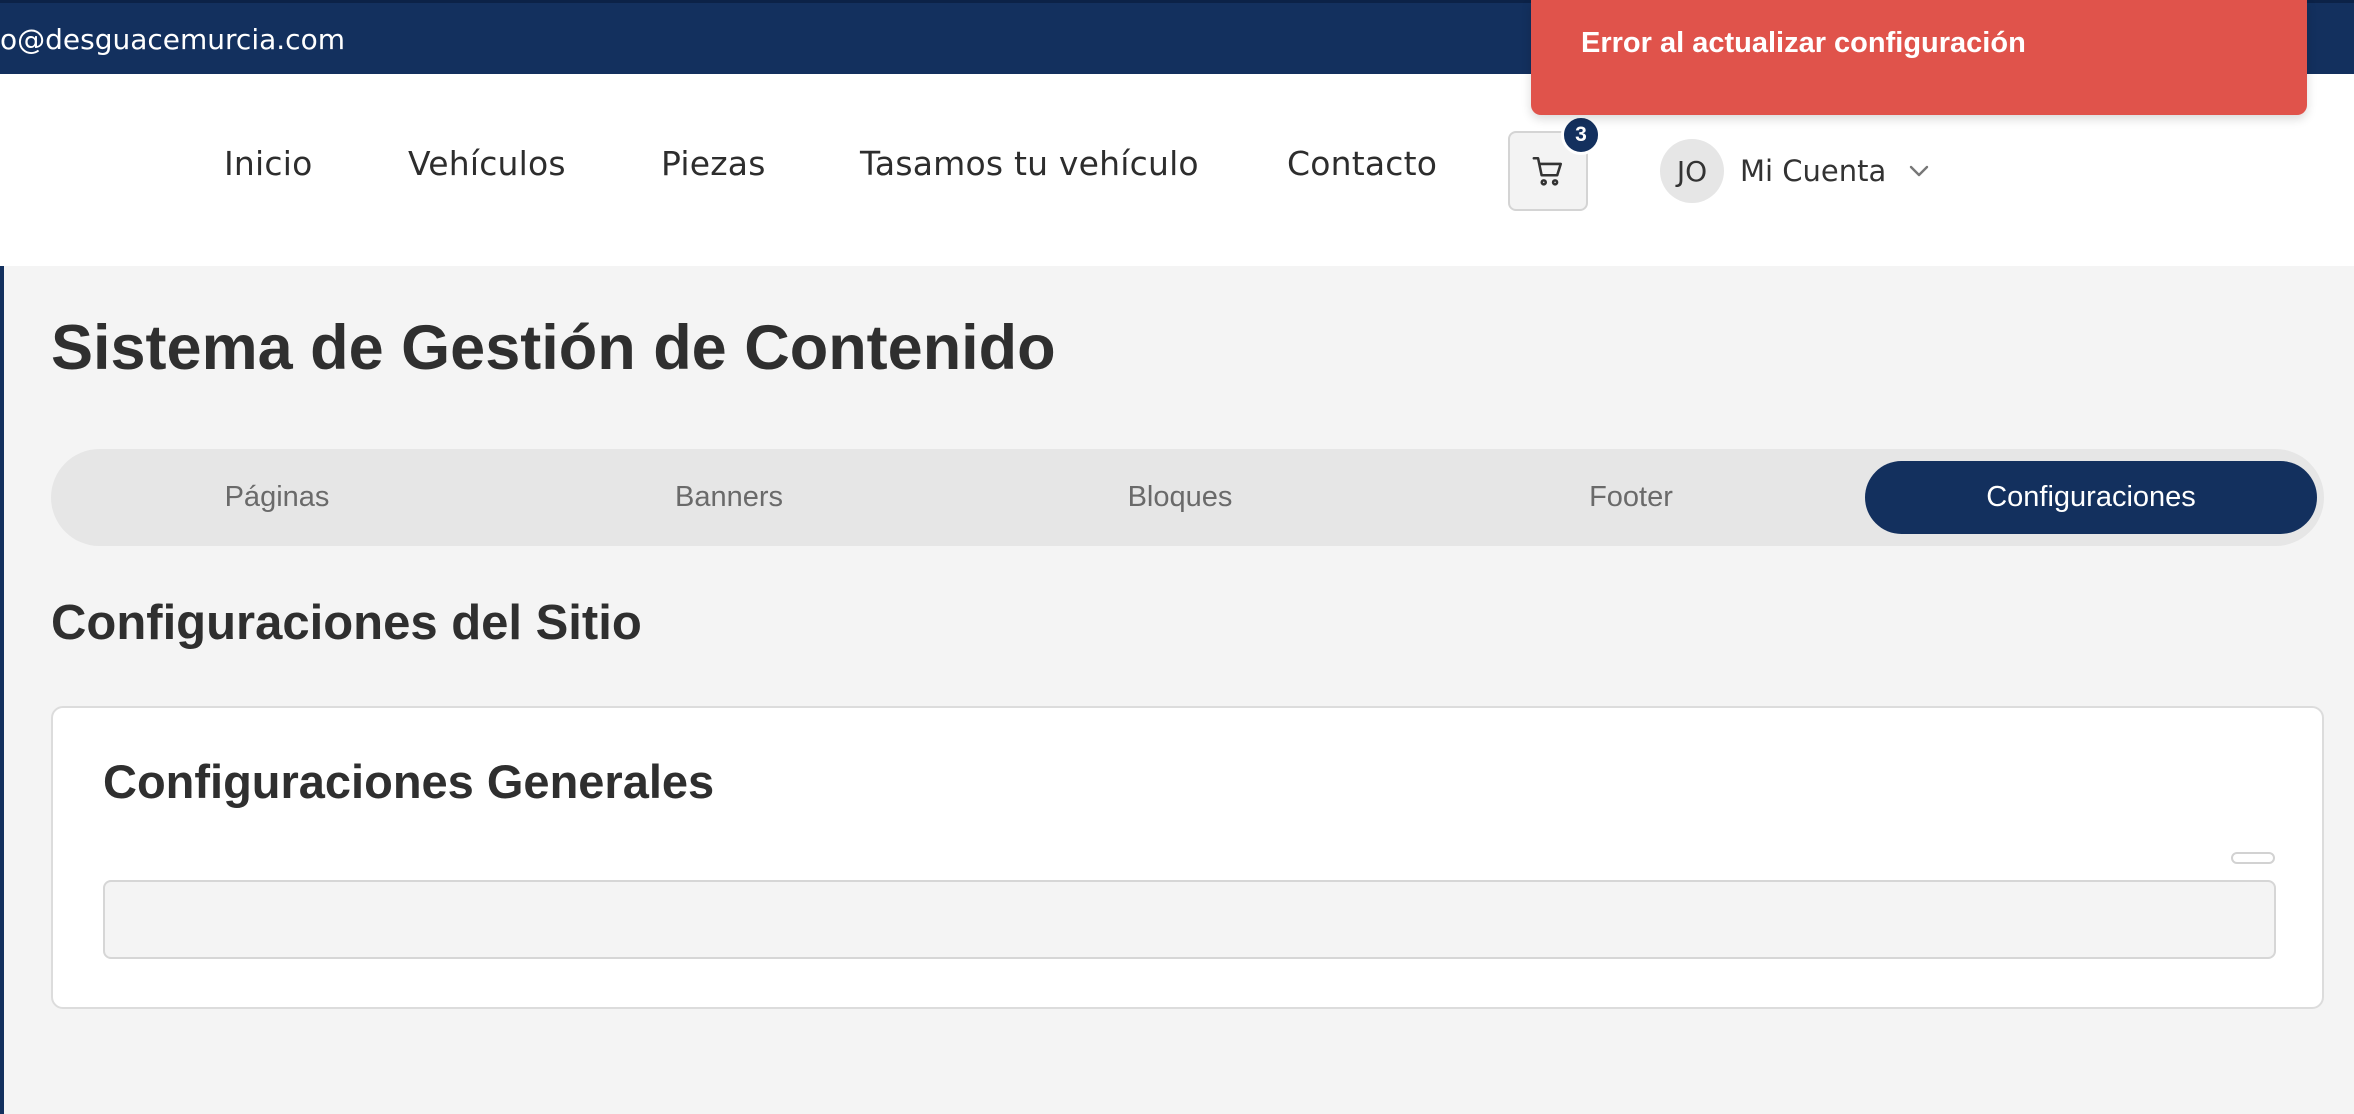  Describe the element at coordinates (1362, 163) in the screenshot. I see `nav-link-contacto: Contacto` at that location.